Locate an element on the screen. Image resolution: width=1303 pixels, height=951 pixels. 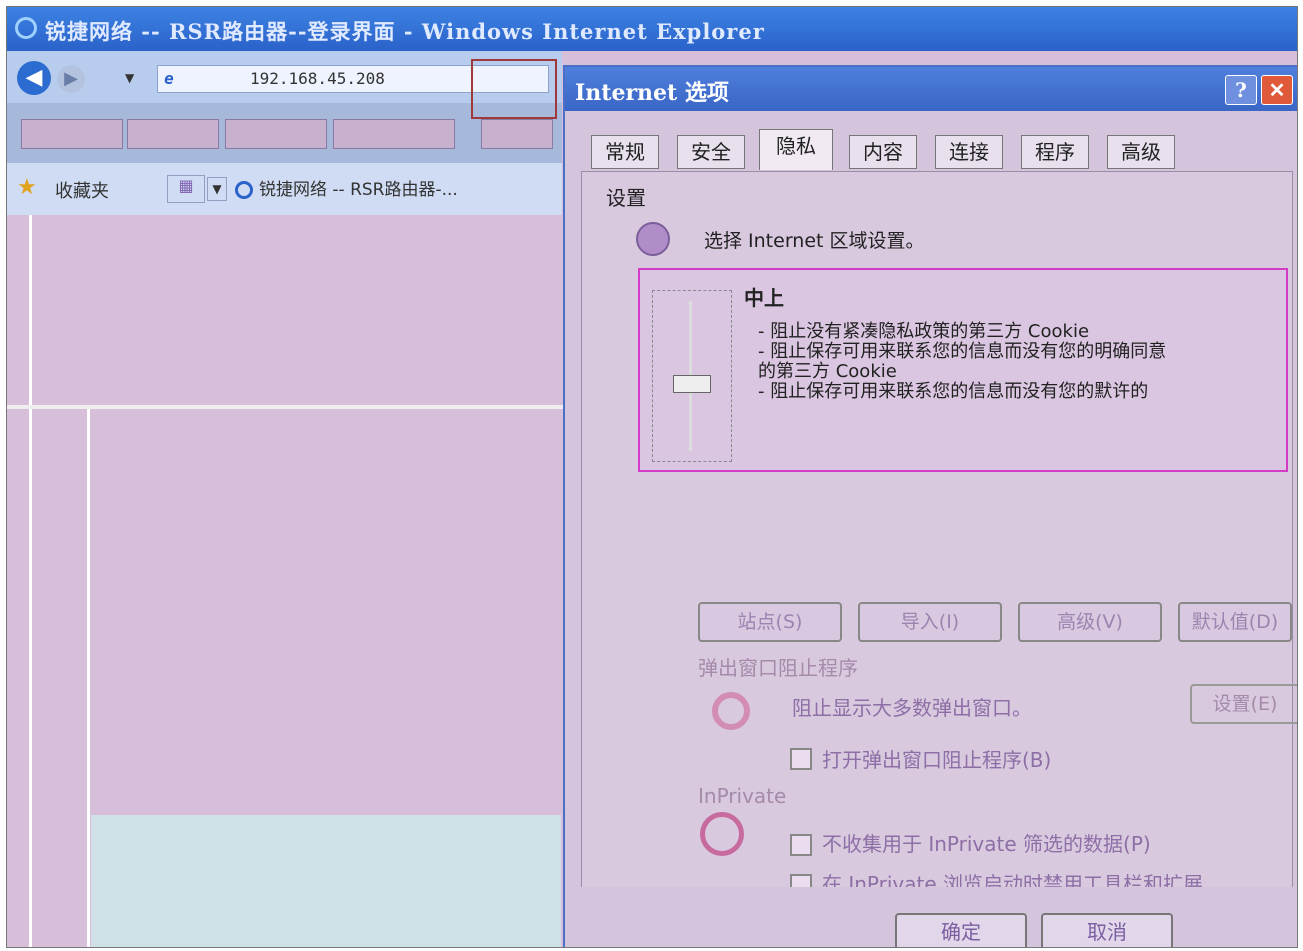
privacy-level: 中上 is located at coordinates (764, 298).